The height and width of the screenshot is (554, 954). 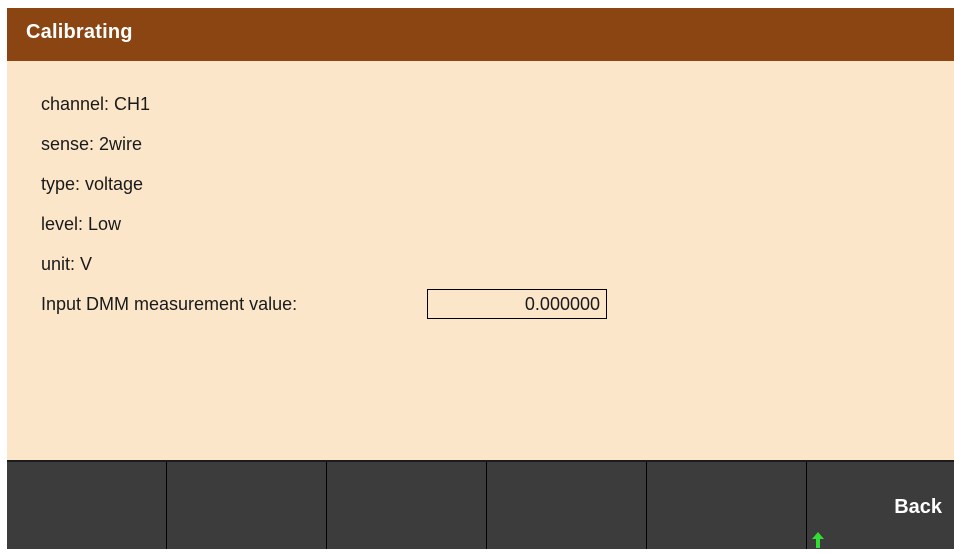 I want to click on channel-line: channel: CH1, so click(x=96, y=104).